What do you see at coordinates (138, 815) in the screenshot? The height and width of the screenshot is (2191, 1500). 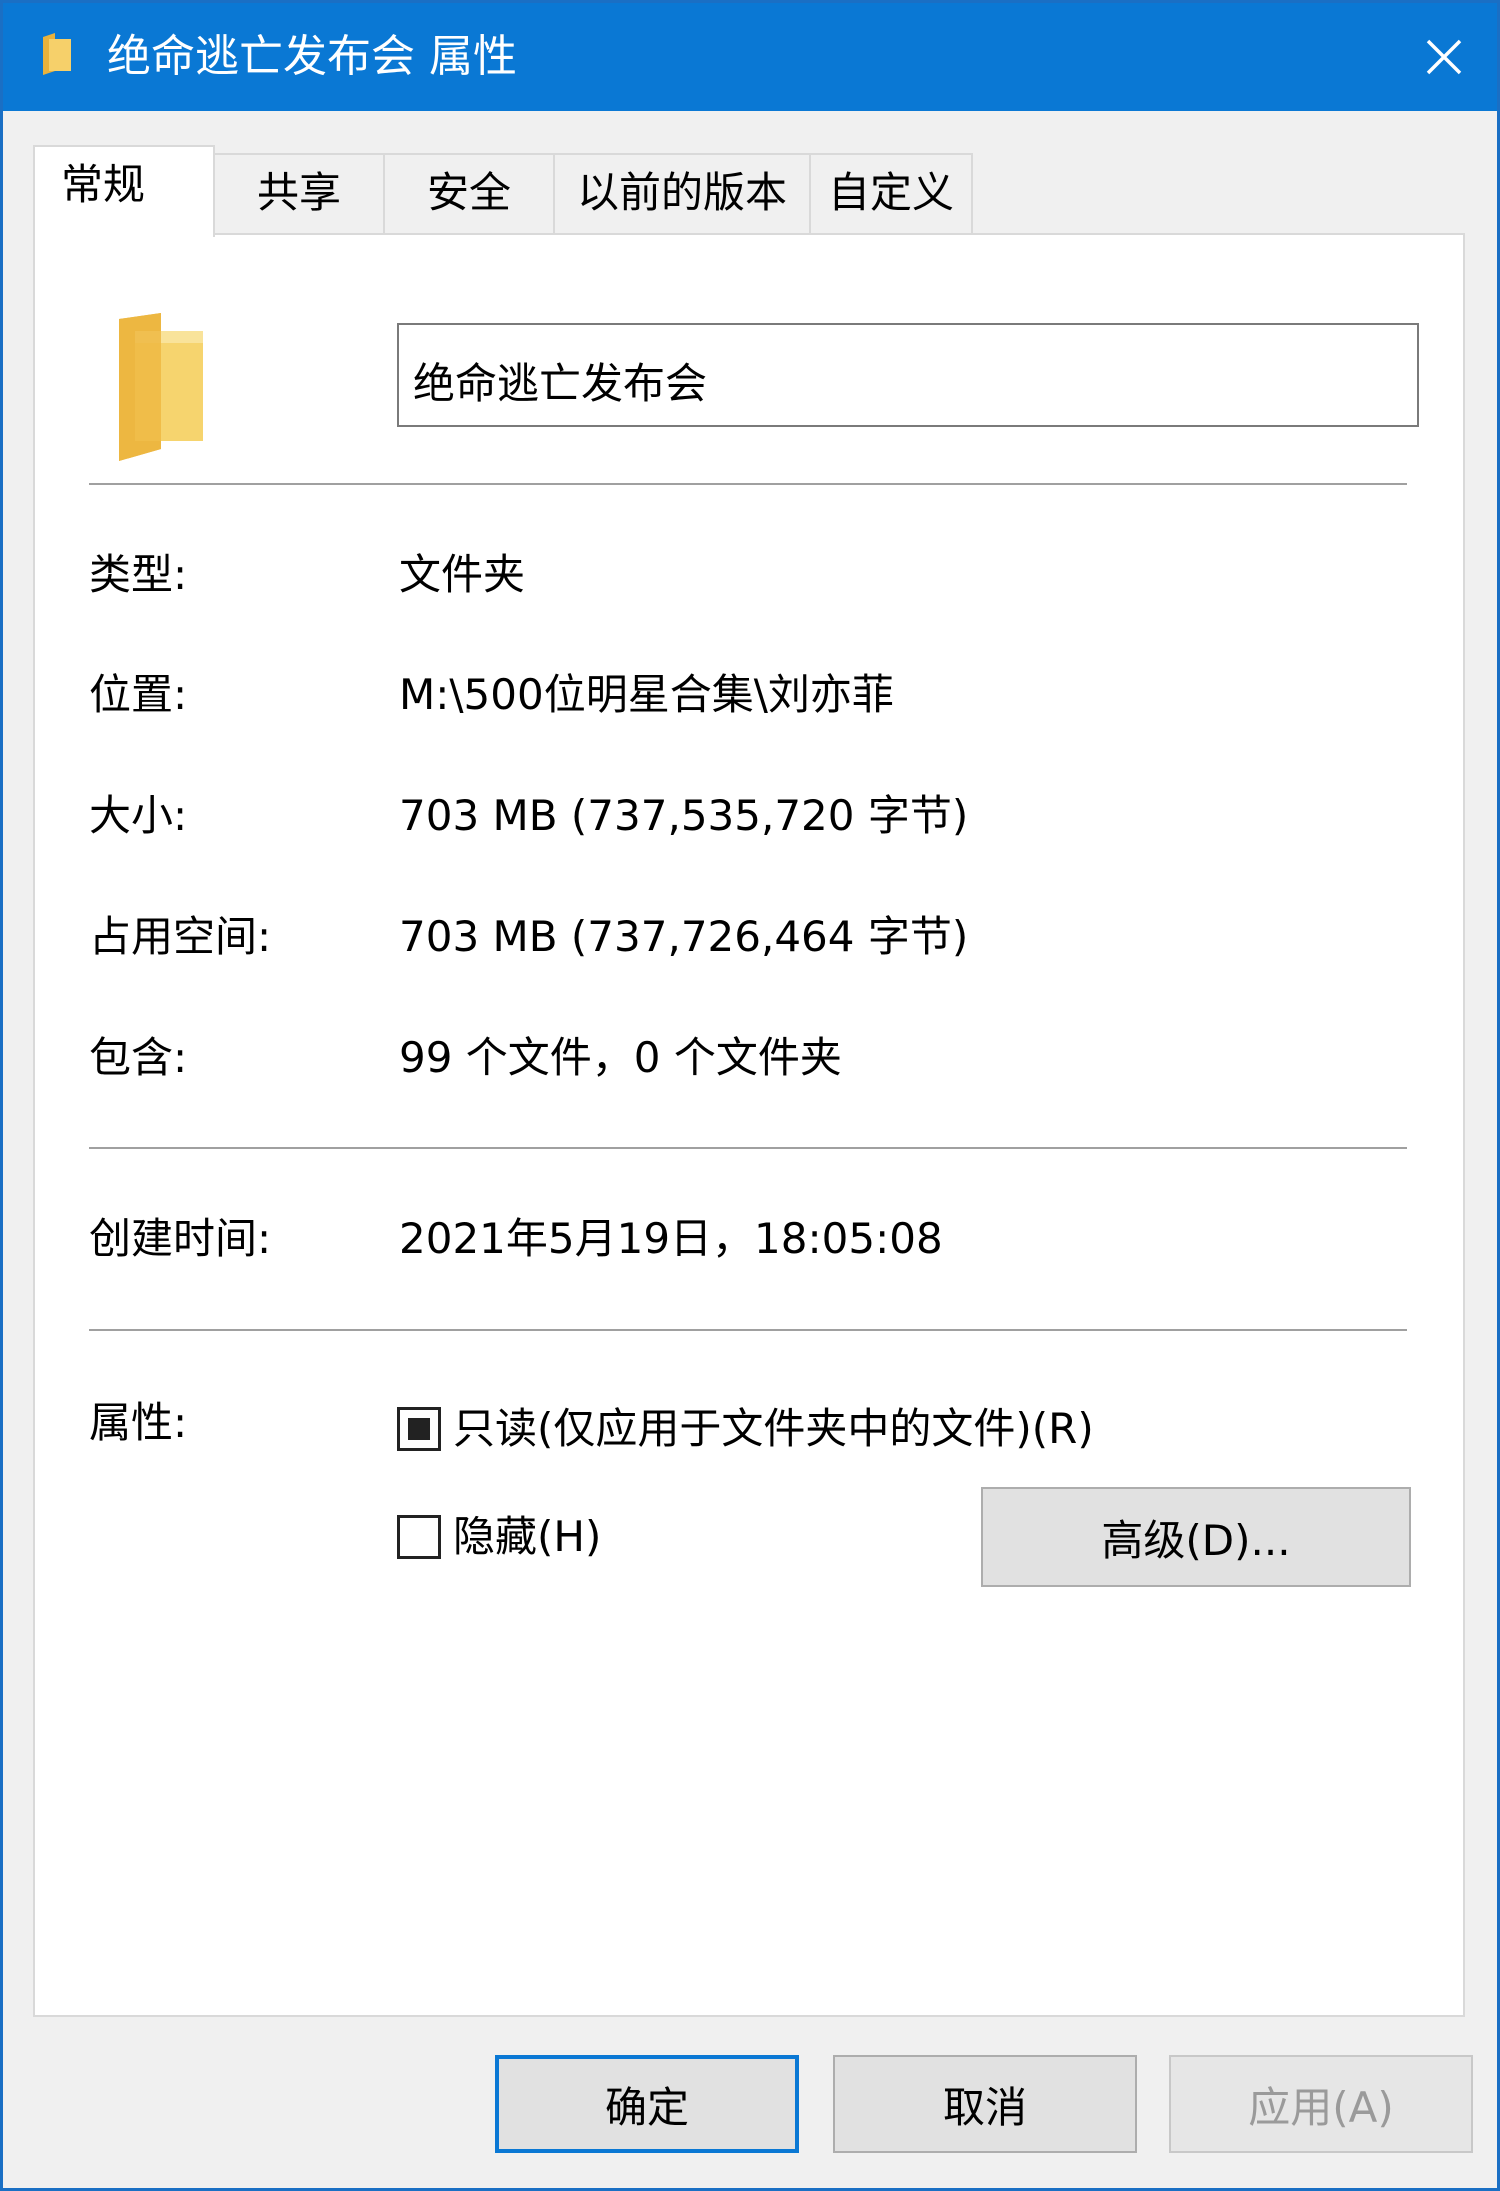 I see `size-label: 大小:` at bounding box center [138, 815].